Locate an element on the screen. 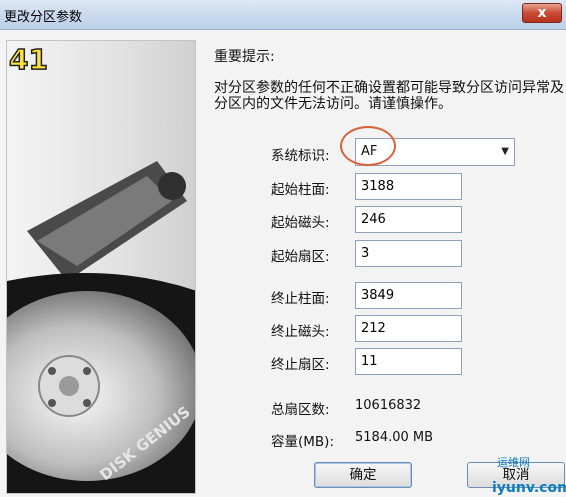 Image resolution: width=566 pixels, height=497 pixels. notice-title: 重要提示: is located at coordinates (244, 57).